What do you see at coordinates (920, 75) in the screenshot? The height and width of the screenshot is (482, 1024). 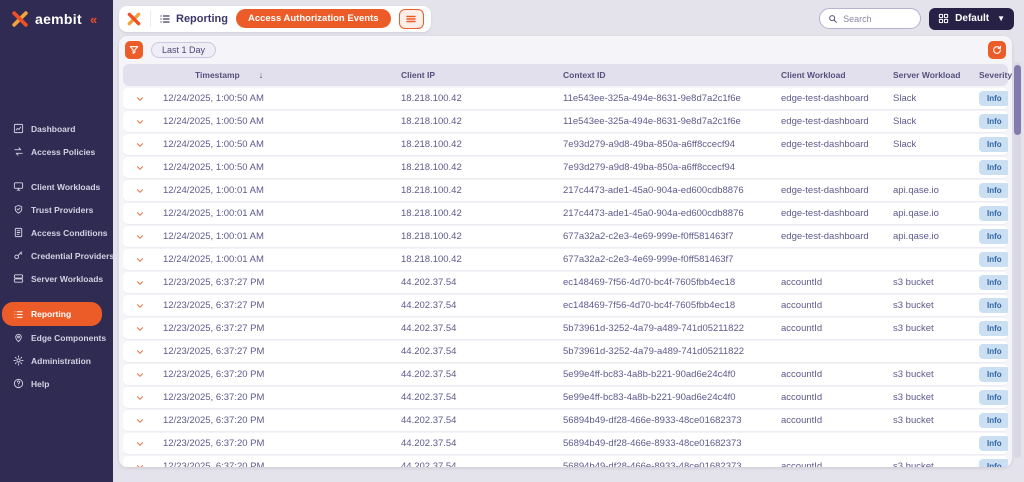 I see `column-server-workload: Server Workload` at bounding box center [920, 75].